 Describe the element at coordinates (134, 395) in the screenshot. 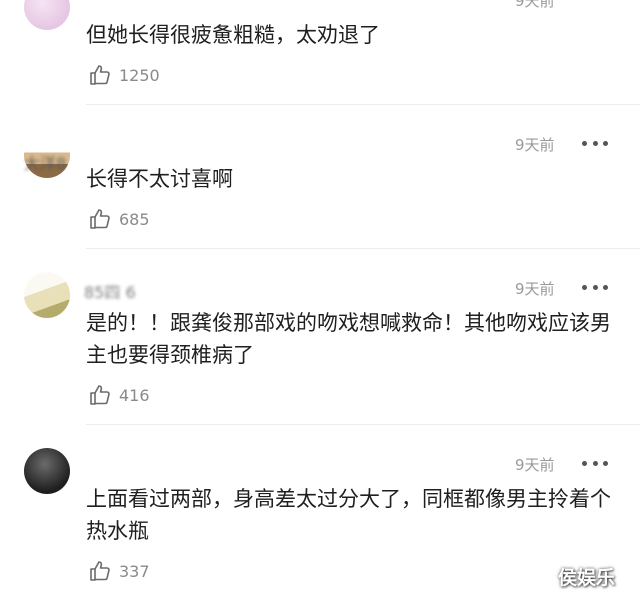

I see `like-count: 416` at that location.